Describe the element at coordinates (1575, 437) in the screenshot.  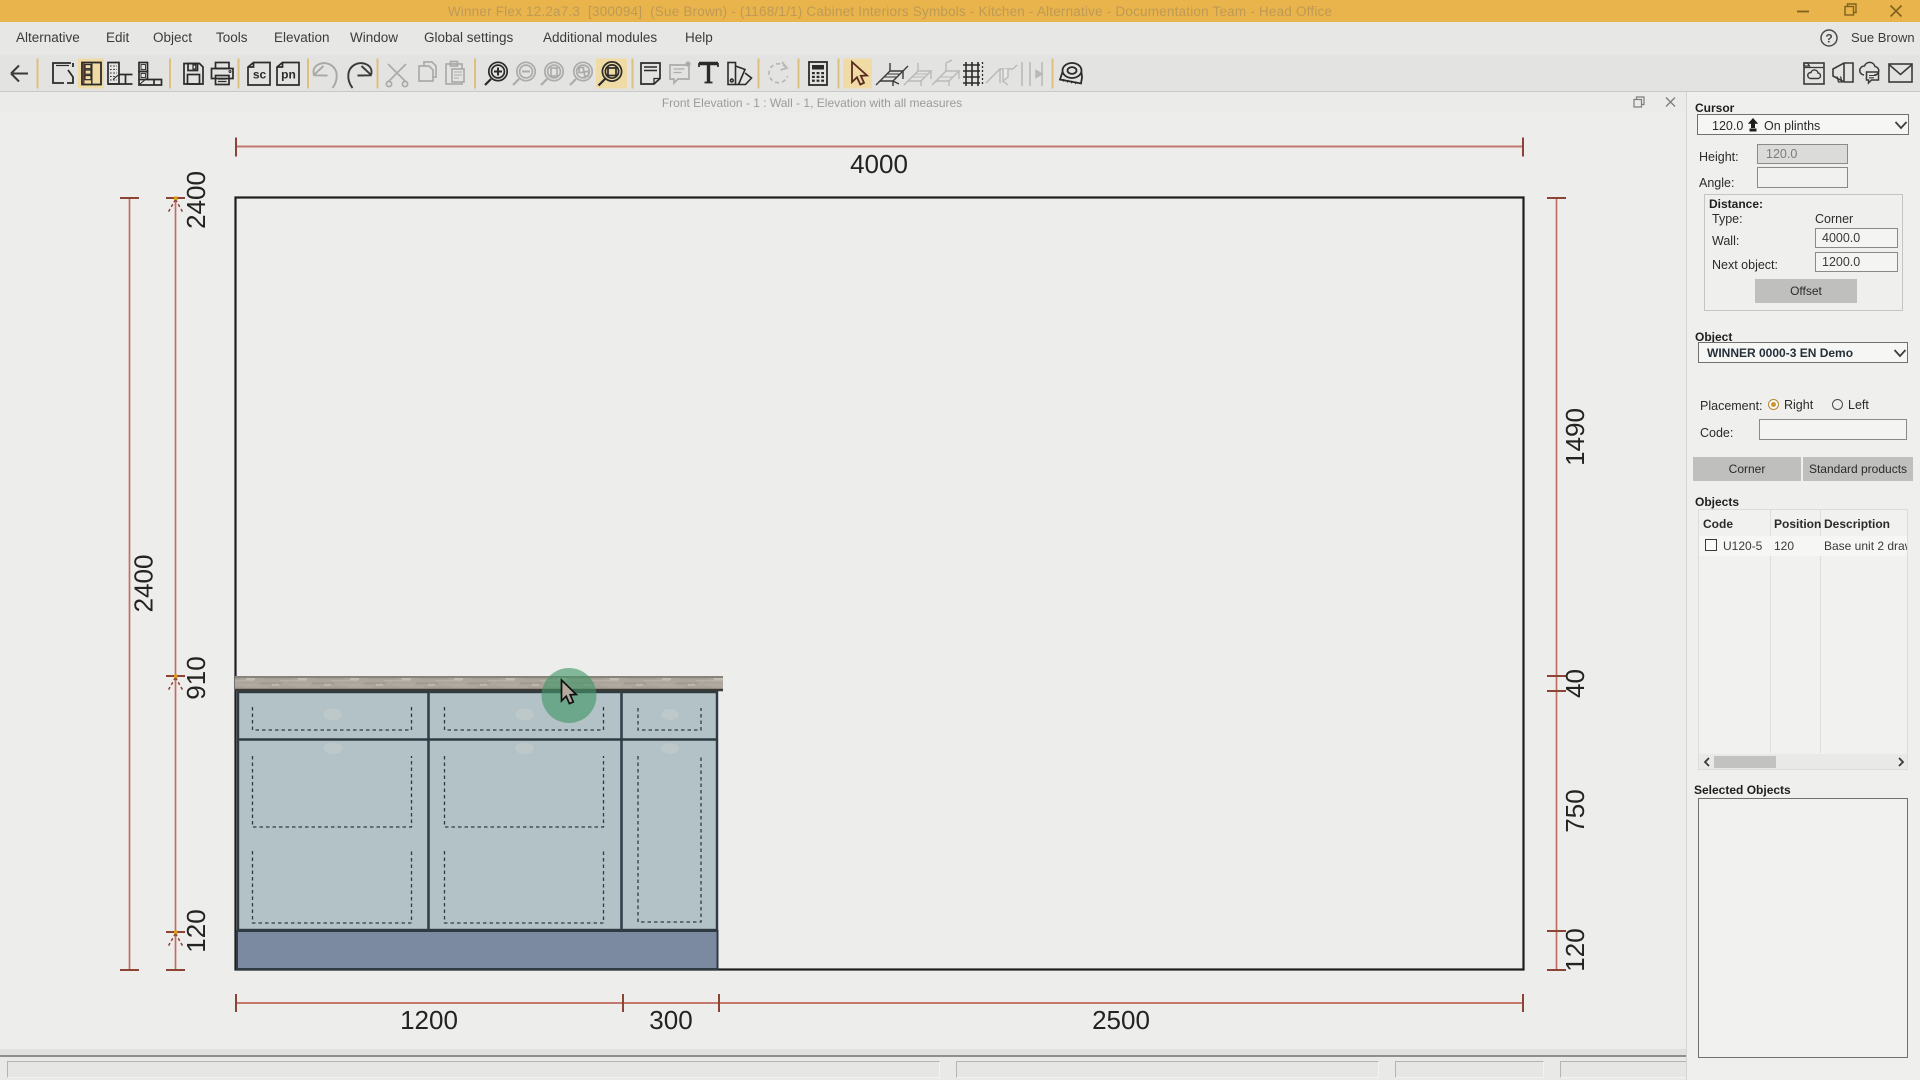
I see `svg-text: 1490` at that location.